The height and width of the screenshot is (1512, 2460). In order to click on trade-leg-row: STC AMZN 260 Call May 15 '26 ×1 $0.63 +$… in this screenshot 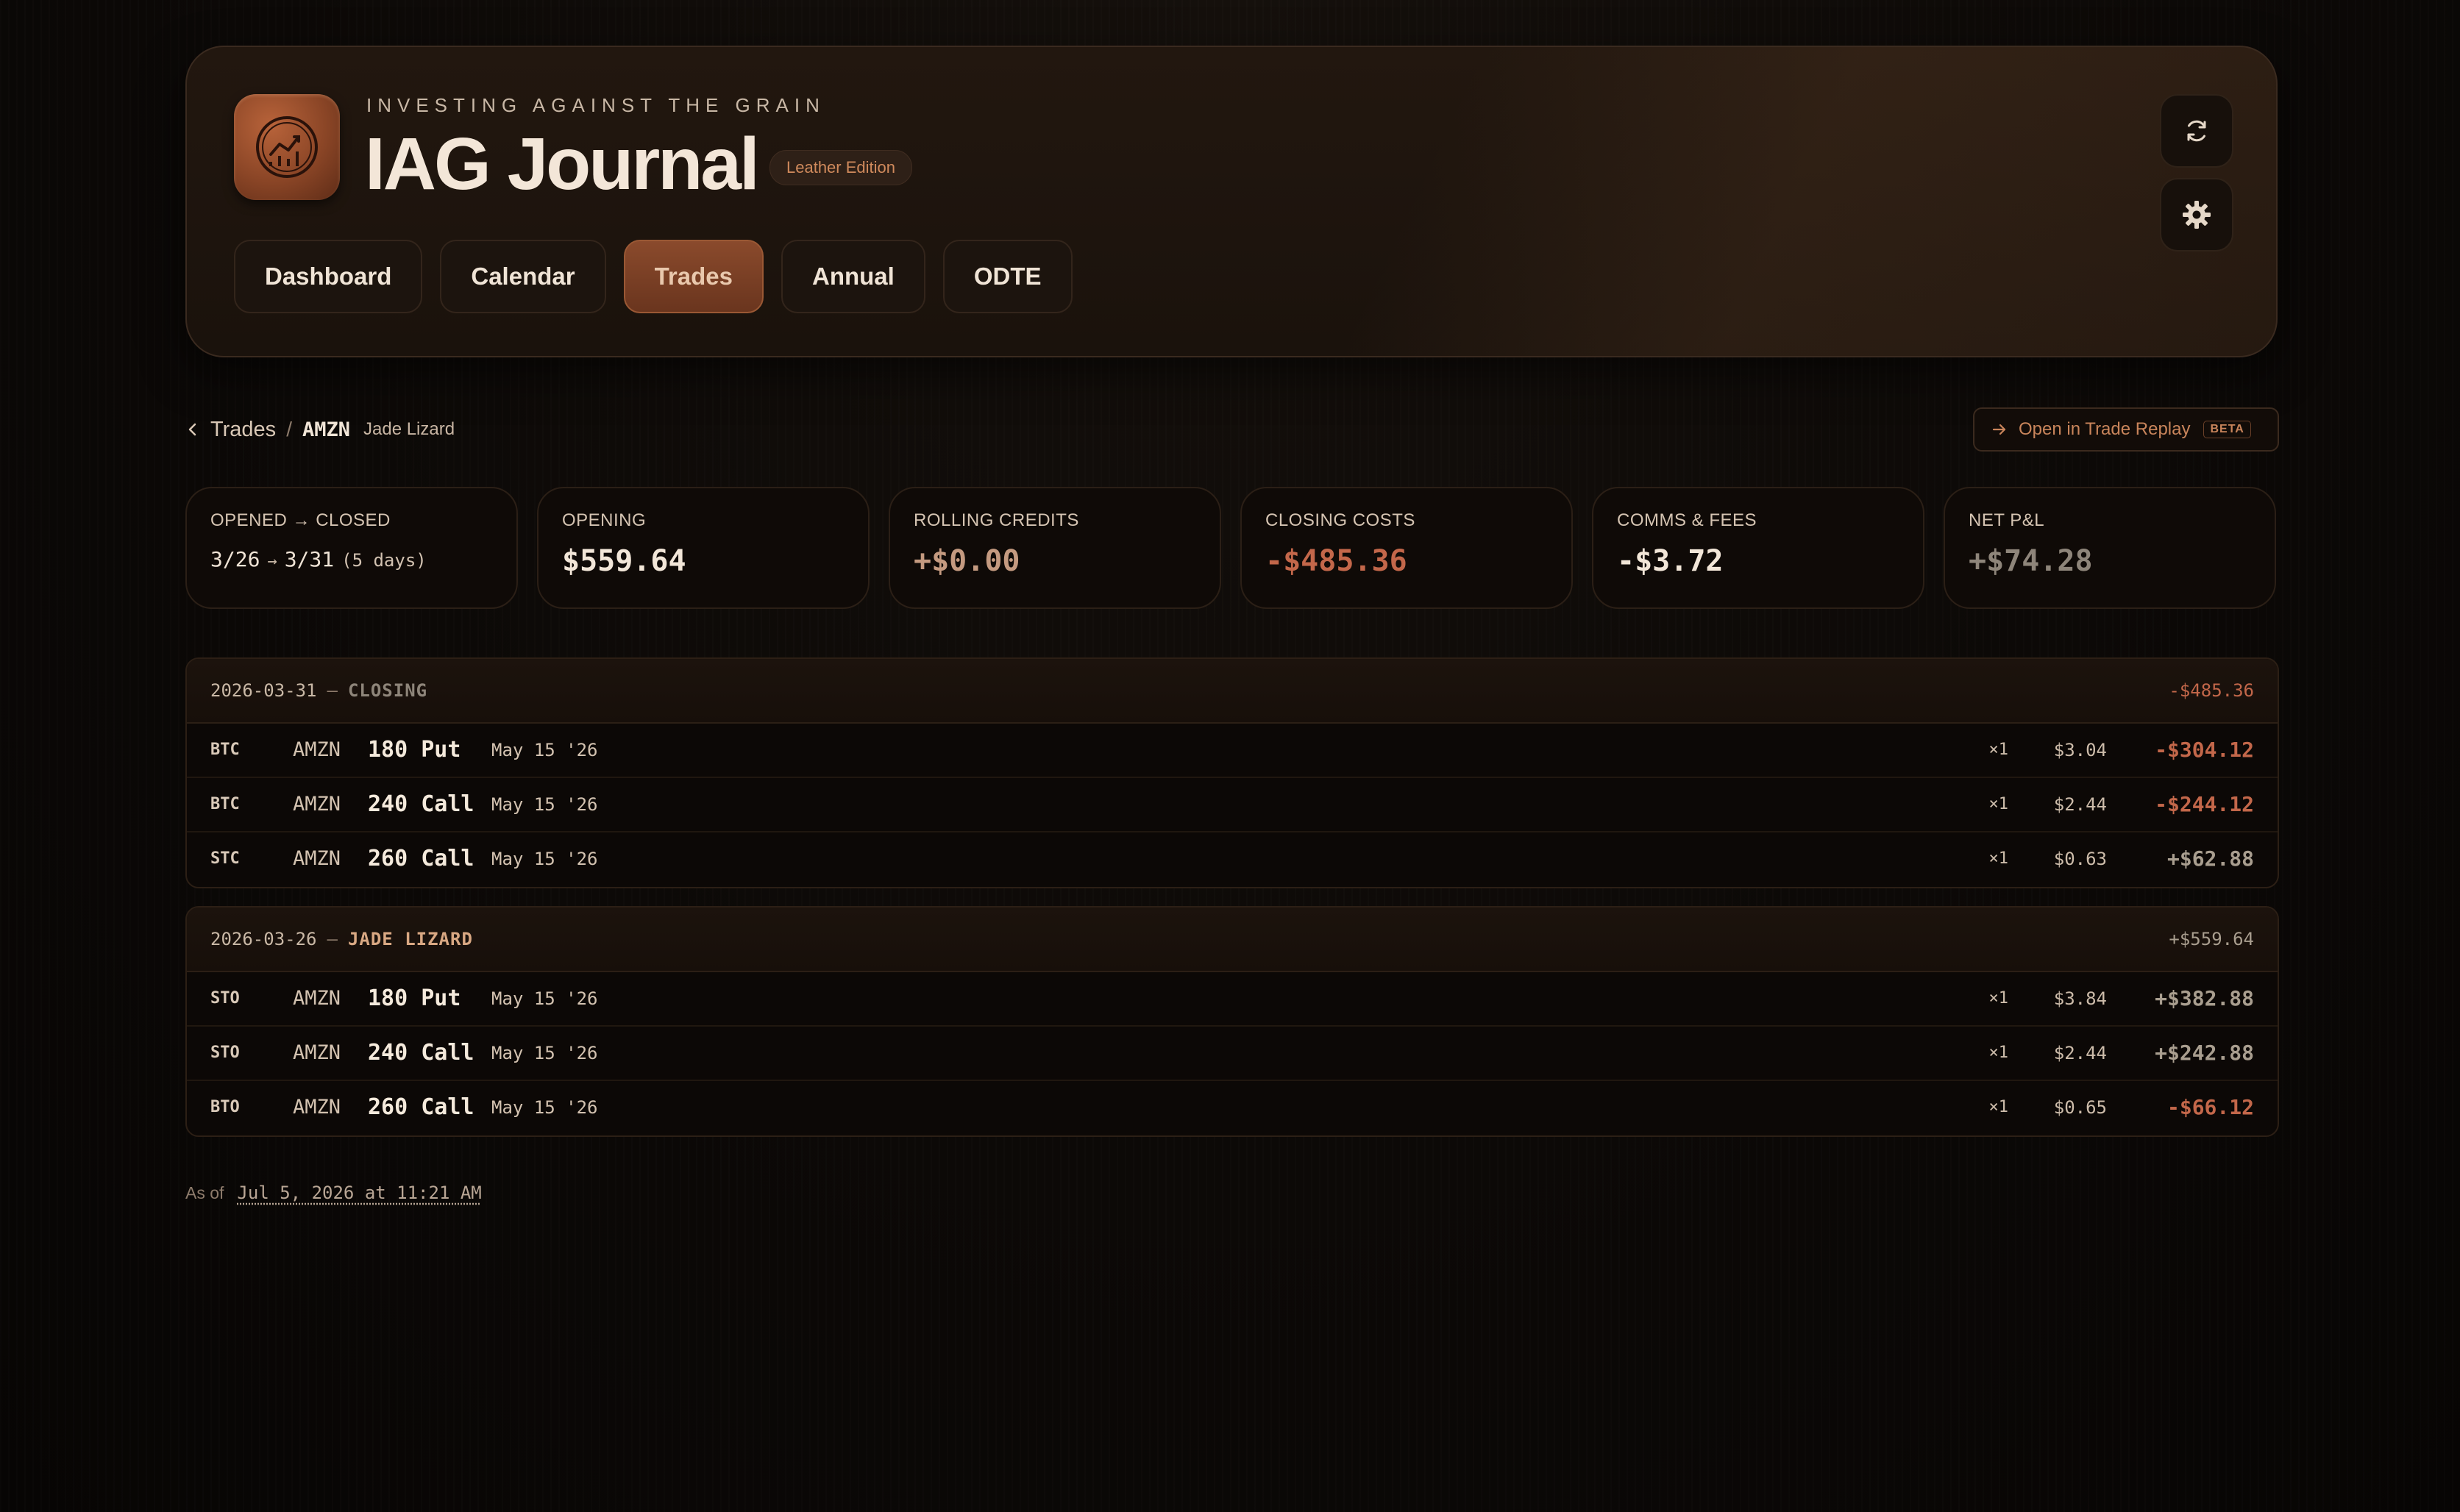, I will do `click(1233, 859)`.